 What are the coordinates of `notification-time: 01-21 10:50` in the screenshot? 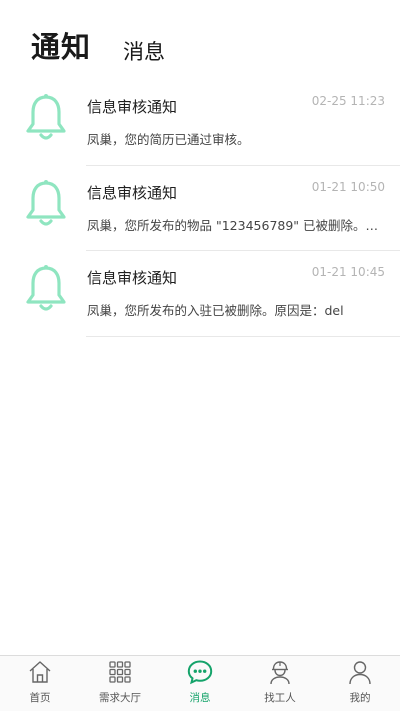 It's located at (348, 186).